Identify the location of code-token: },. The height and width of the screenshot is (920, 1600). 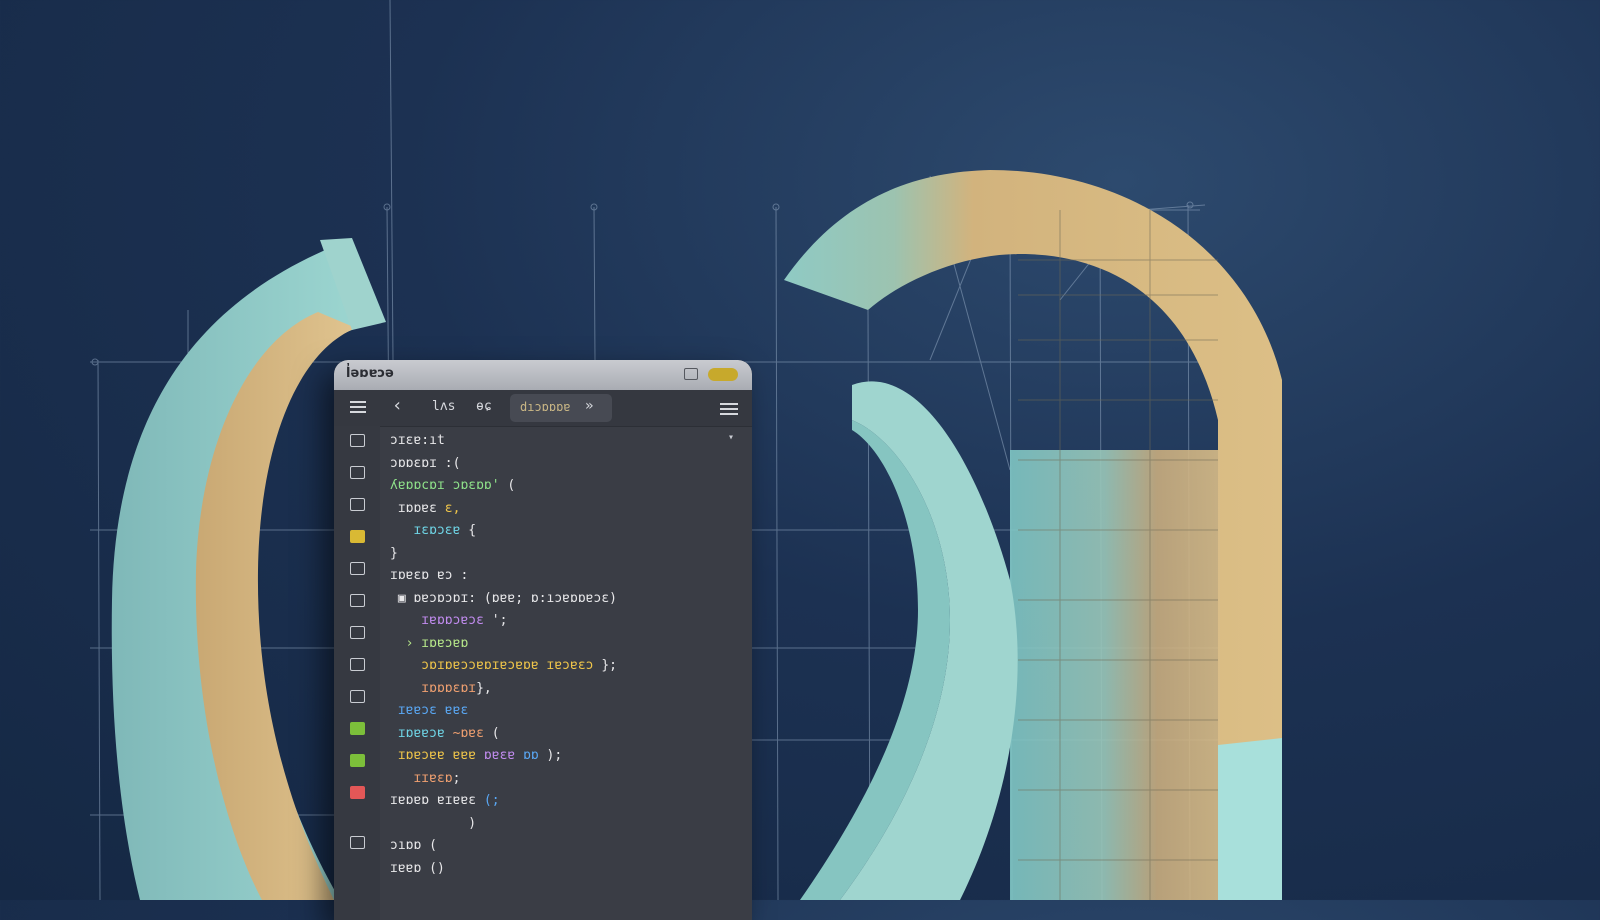
(484, 688).